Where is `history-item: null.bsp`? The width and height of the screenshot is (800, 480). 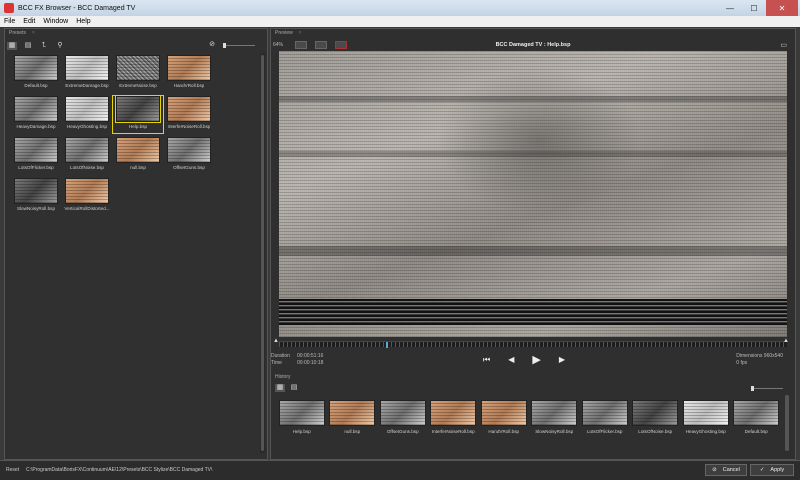
history-item: null.bsp is located at coordinates (353, 417).